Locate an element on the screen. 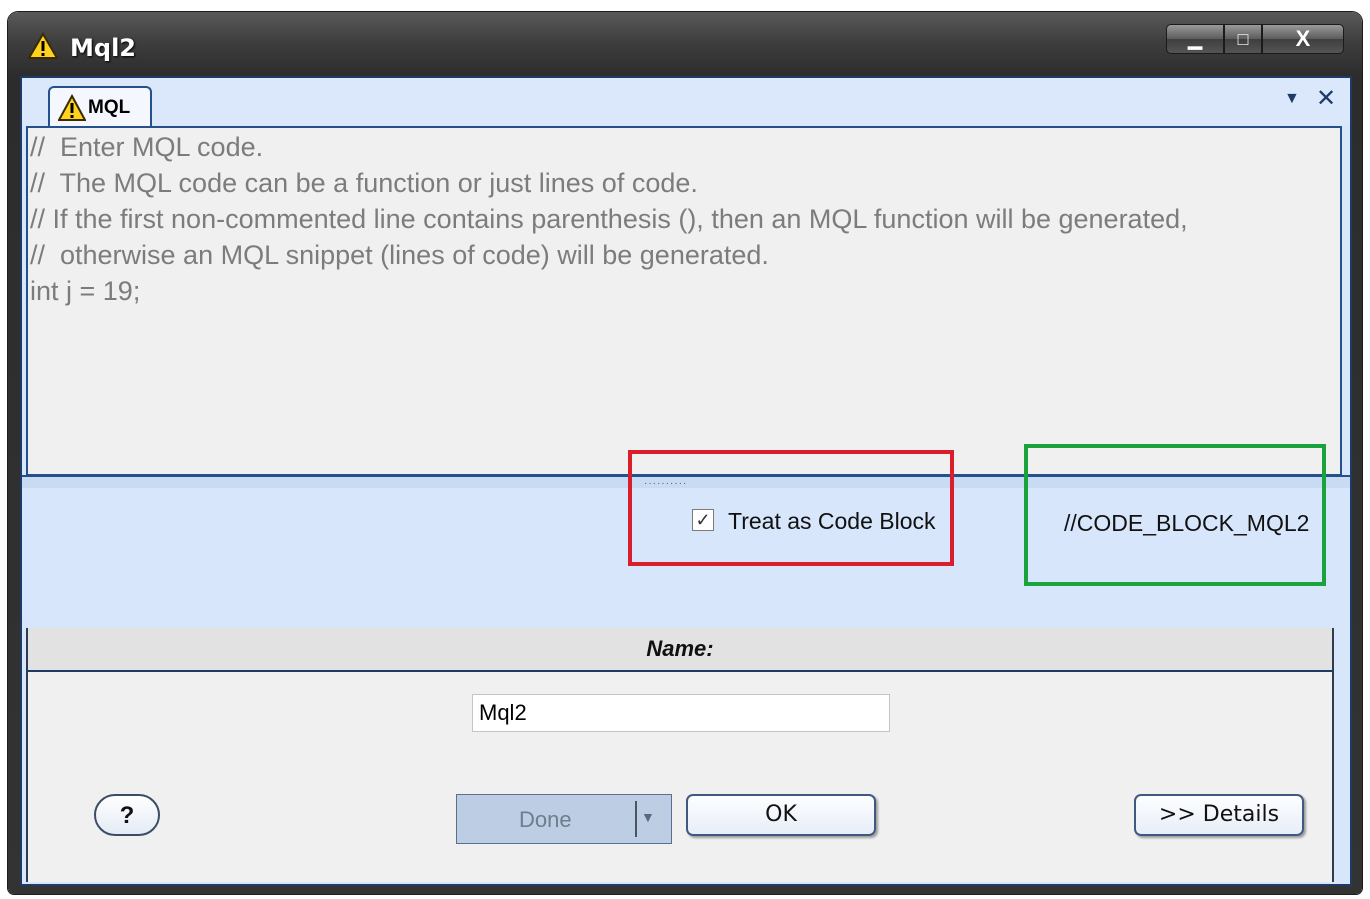  name-header: Name: is located at coordinates (680, 650).